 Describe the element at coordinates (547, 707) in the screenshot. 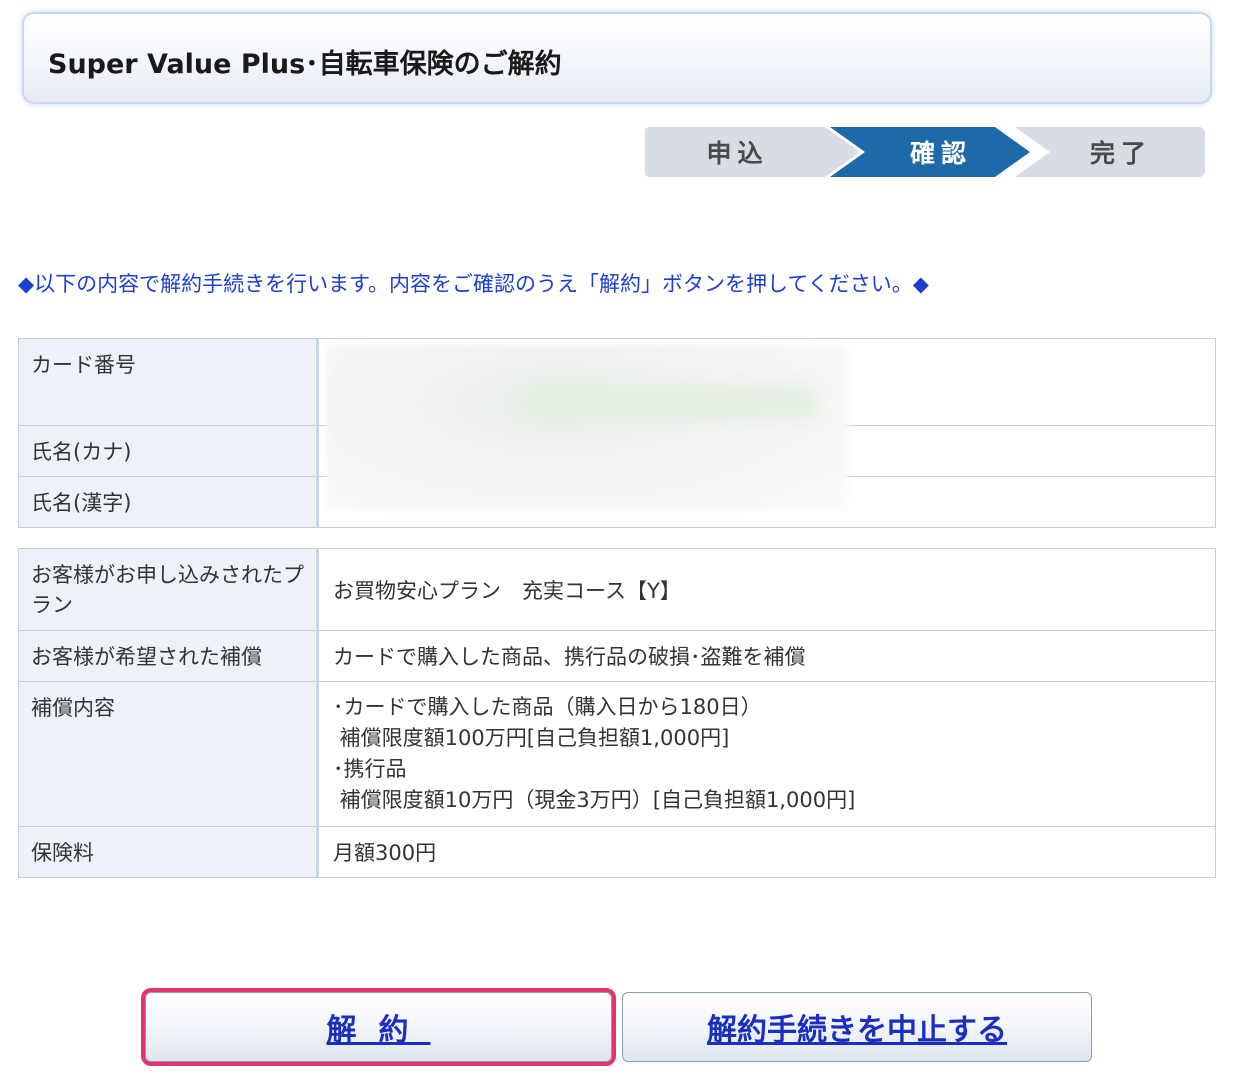

I see `coverage-detail-line: ･カードで購入した商品（購入日から180日）` at that location.